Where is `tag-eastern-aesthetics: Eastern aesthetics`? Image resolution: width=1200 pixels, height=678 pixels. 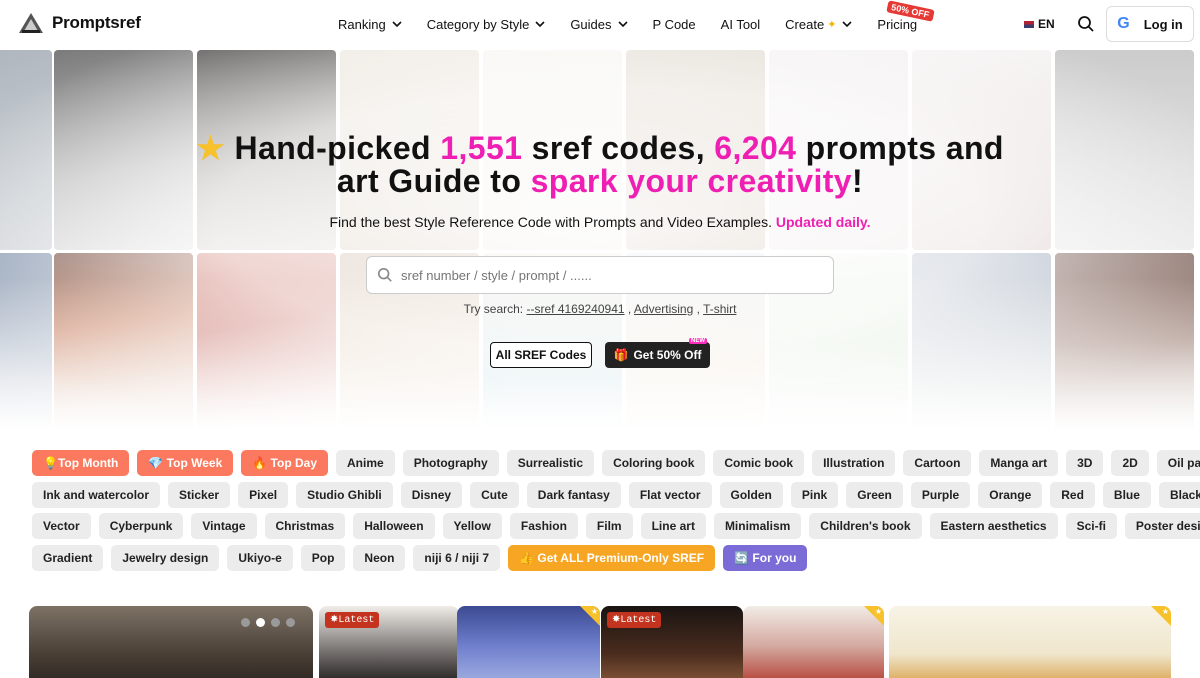 tag-eastern-aesthetics: Eastern aesthetics is located at coordinates (993, 526).